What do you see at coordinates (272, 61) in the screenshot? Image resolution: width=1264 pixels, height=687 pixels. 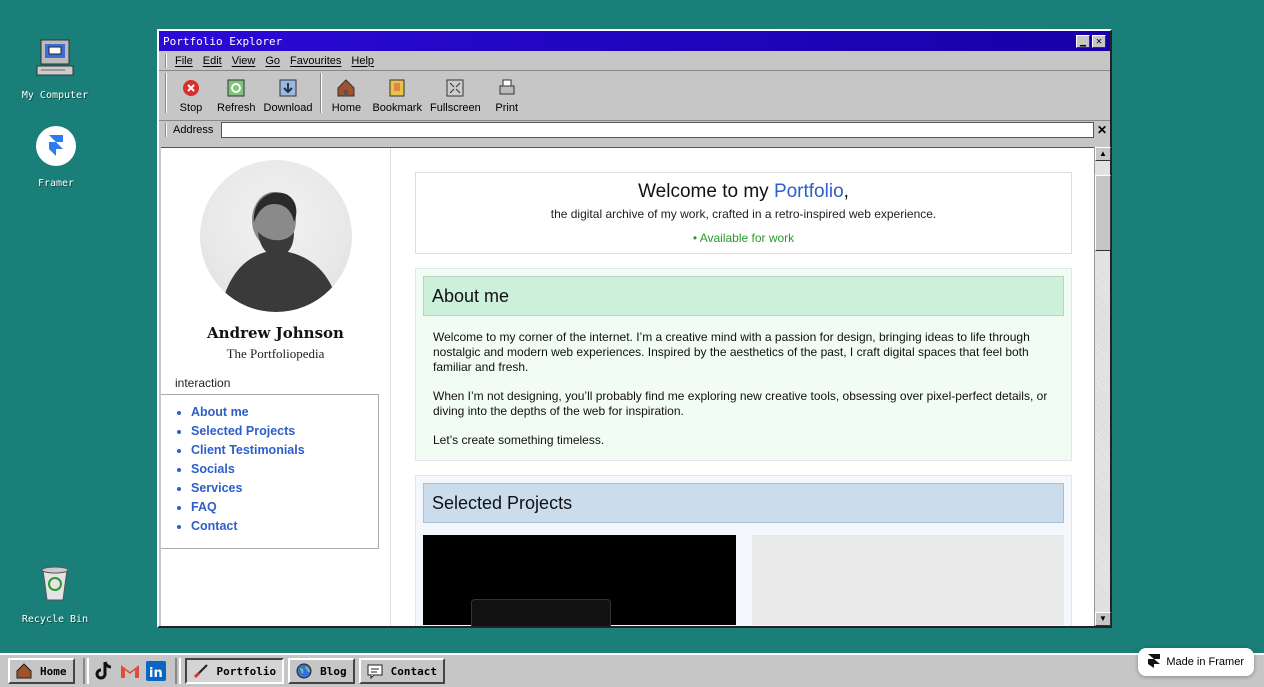 I see `menu-go: Go` at bounding box center [272, 61].